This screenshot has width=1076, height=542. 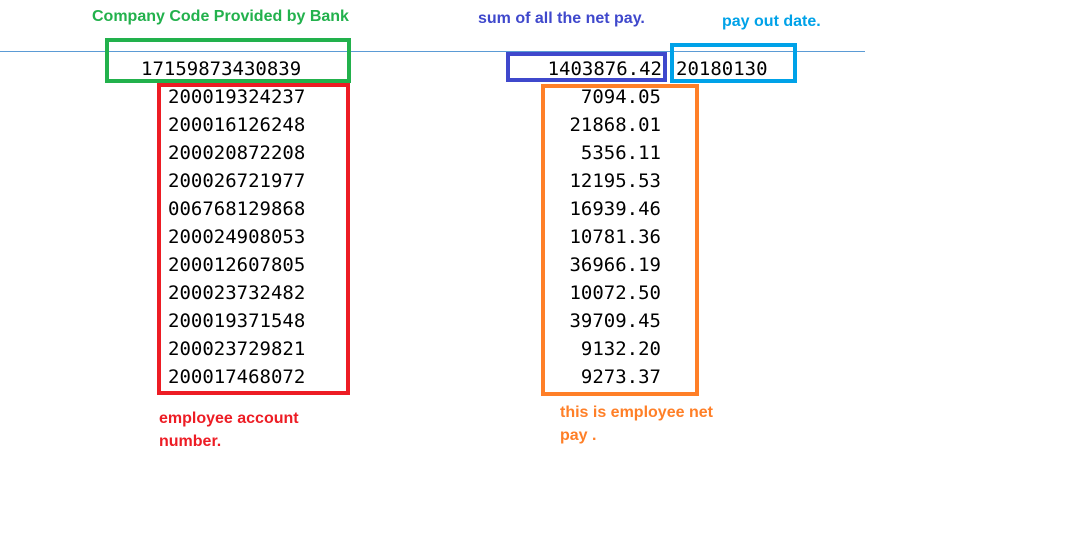 What do you see at coordinates (228, 60) in the screenshot?
I see `company-code-highlight-box` at bounding box center [228, 60].